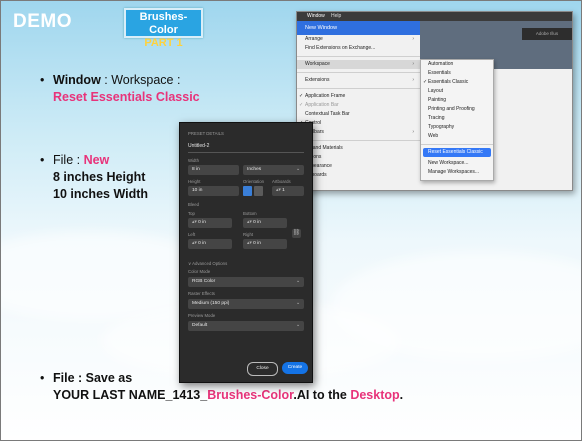  Describe the element at coordinates (193, 160) in the screenshot. I see `width-label: Width` at that location.